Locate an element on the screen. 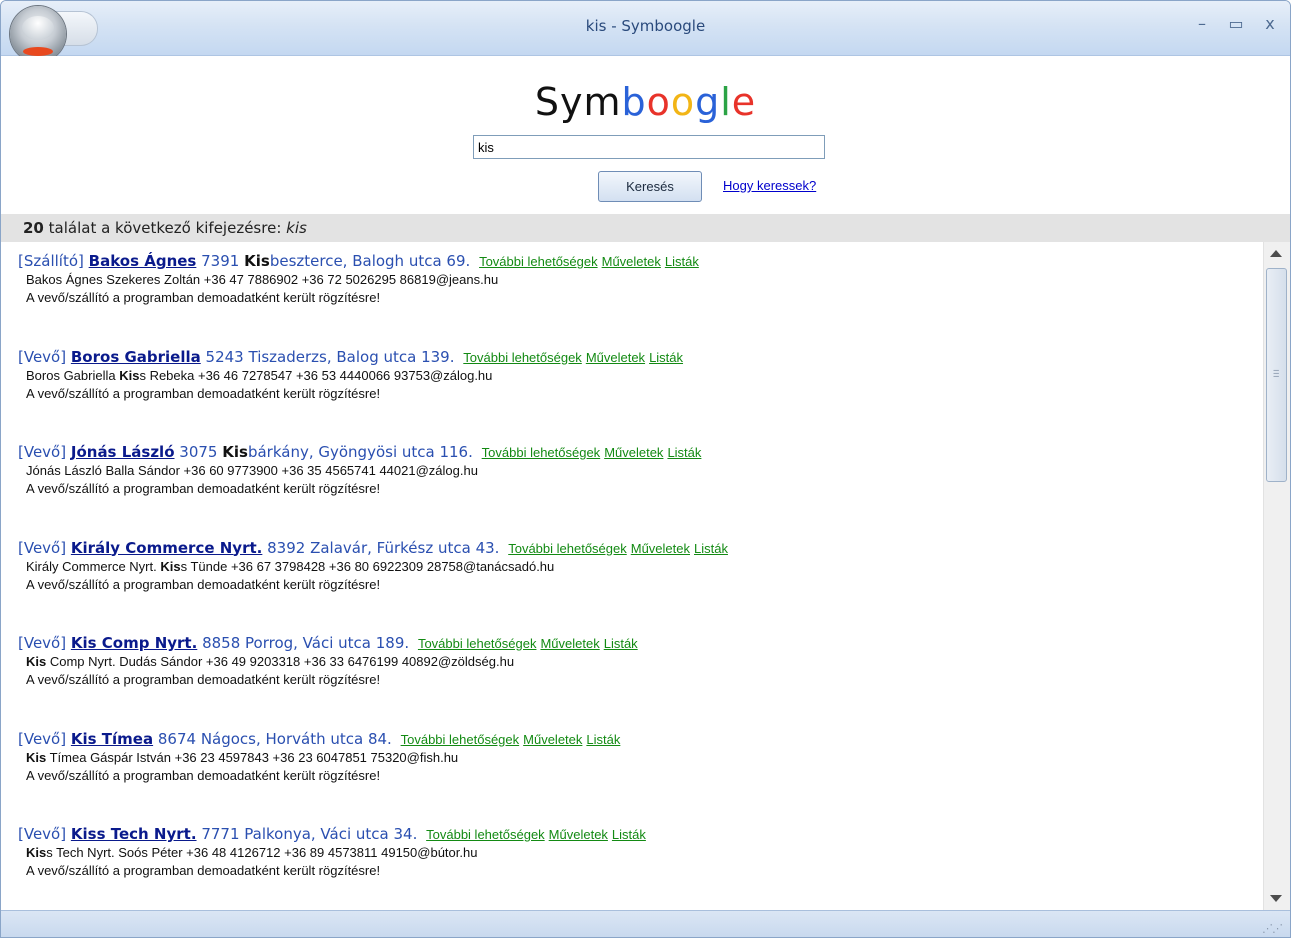  address-rest: bárkány, Gyöngyösi utca 116. is located at coordinates (360, 452).